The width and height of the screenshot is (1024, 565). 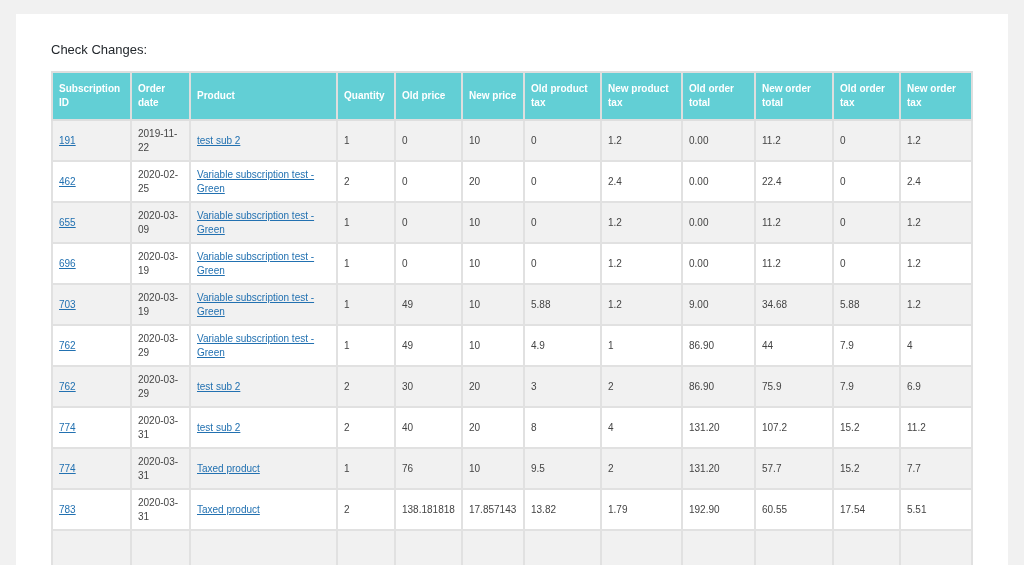 What do you see at coordinates (718, 222) in the screenshot?
I see `table-cell: 0.00` at bounding box center [718, 222].